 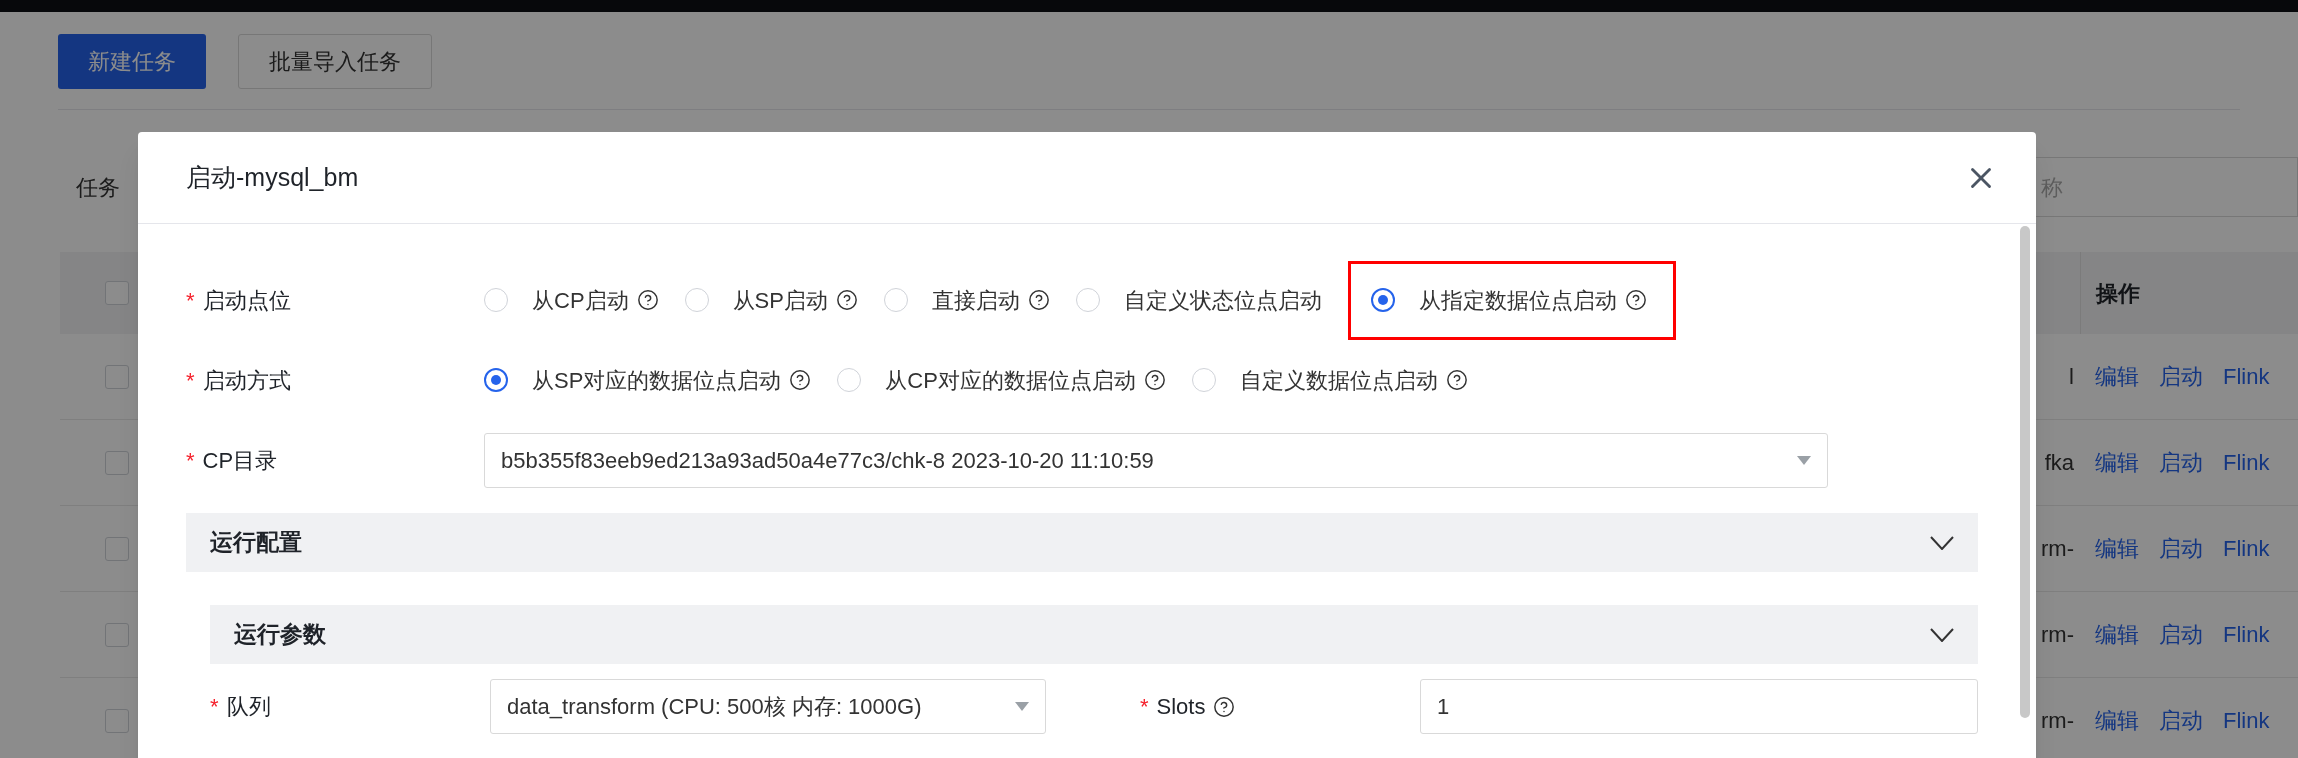 What do you see at coordinates (768, 706) in the screenshot?
I see `select-field: data_transform (CPU: 500核 内存: 1000G)` at bounding box center [768, 706].